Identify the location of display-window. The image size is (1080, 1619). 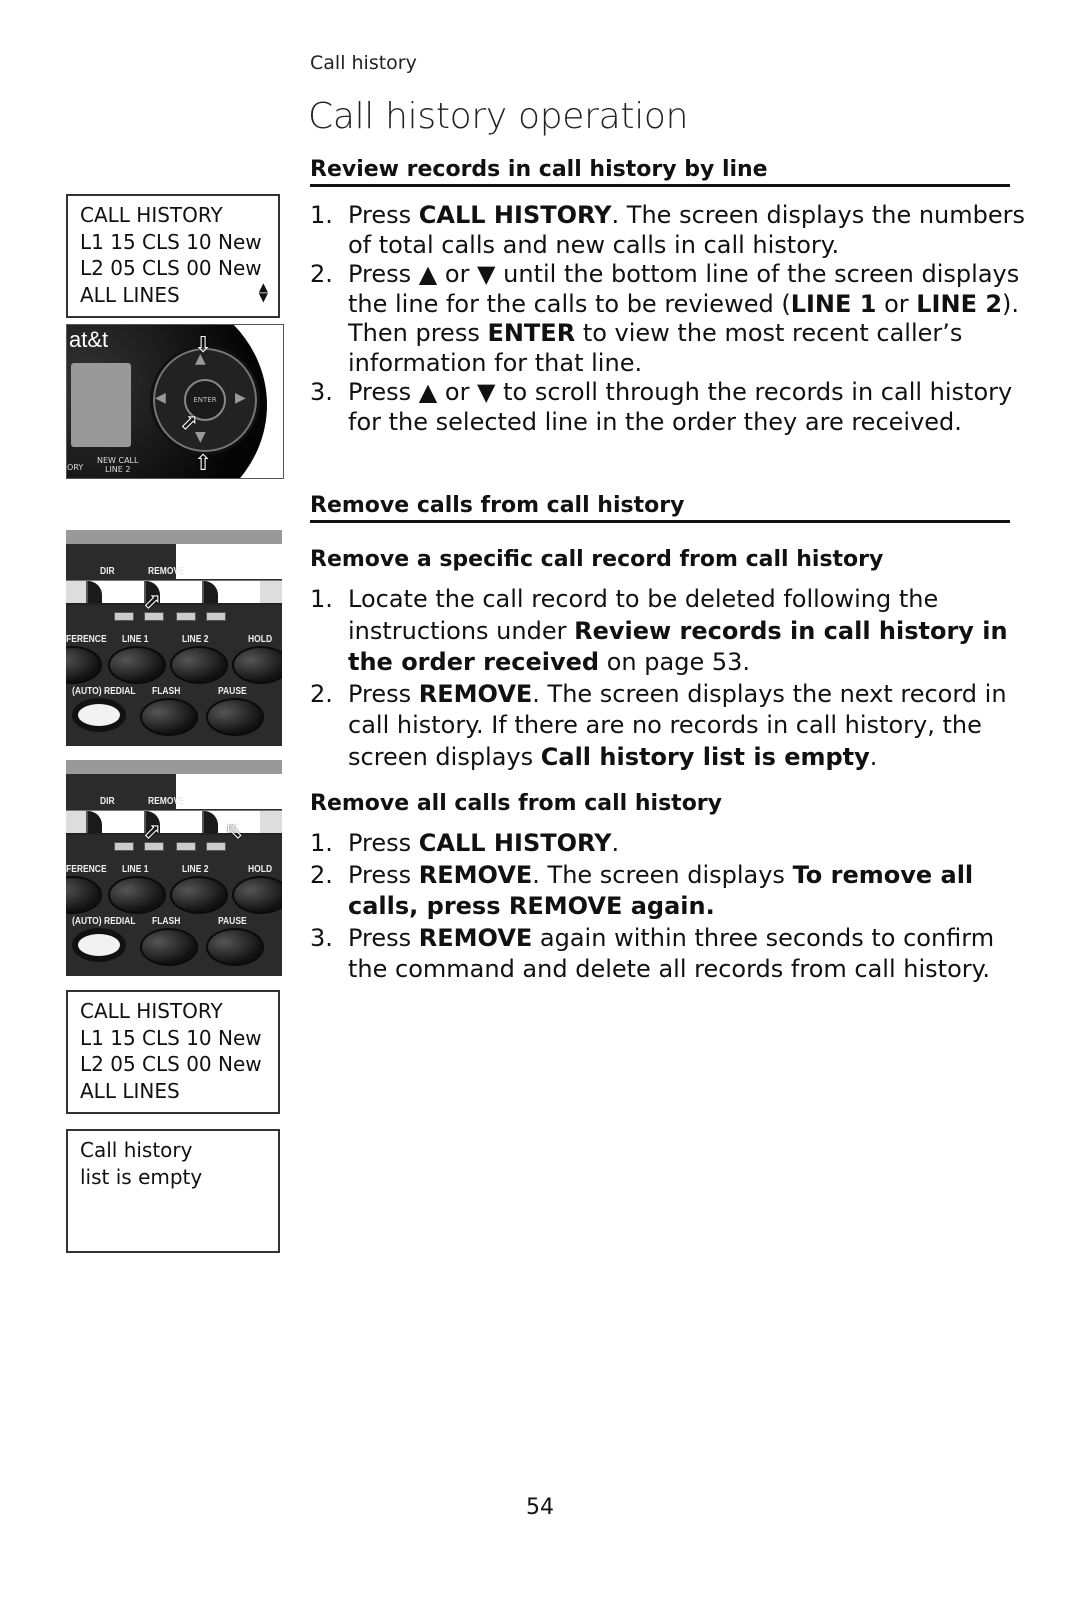
(101, 405).